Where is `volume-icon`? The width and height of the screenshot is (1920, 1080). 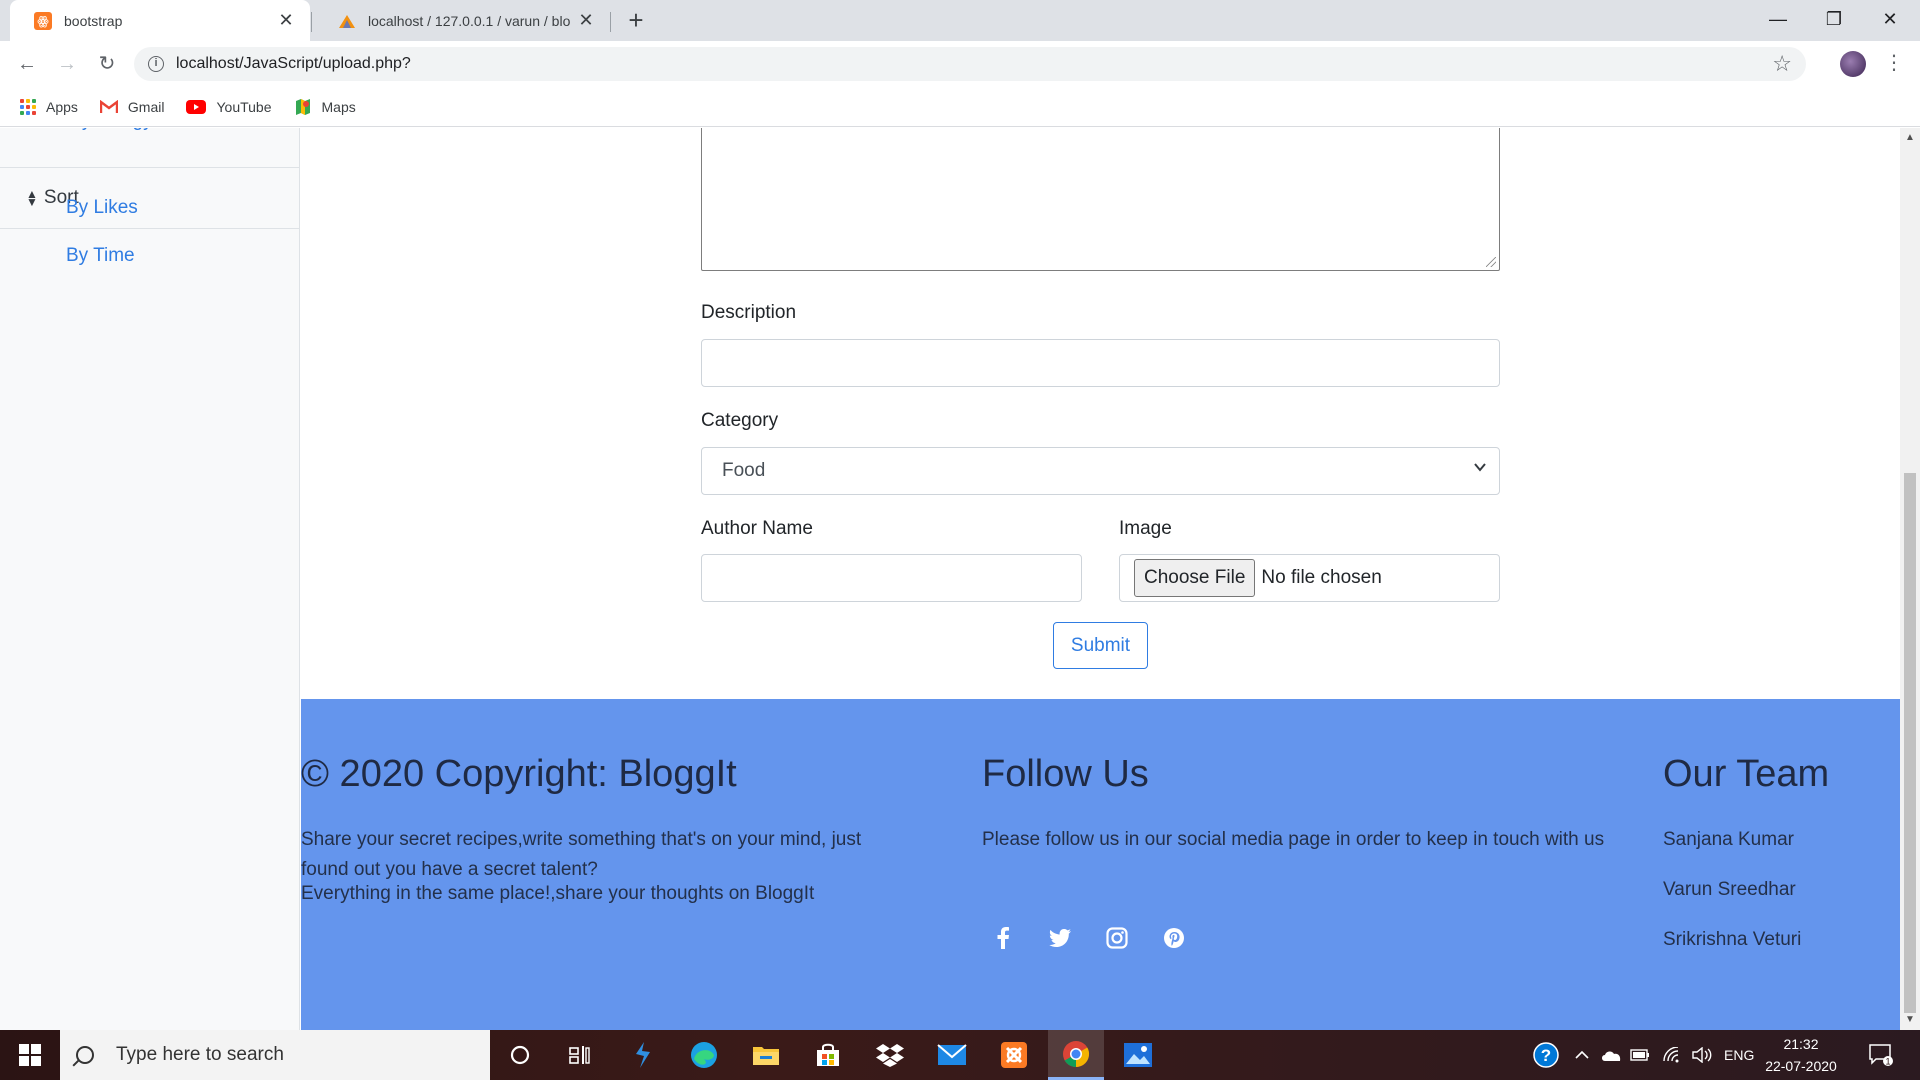 volume-icon is located at coordinates (1702, 1055).